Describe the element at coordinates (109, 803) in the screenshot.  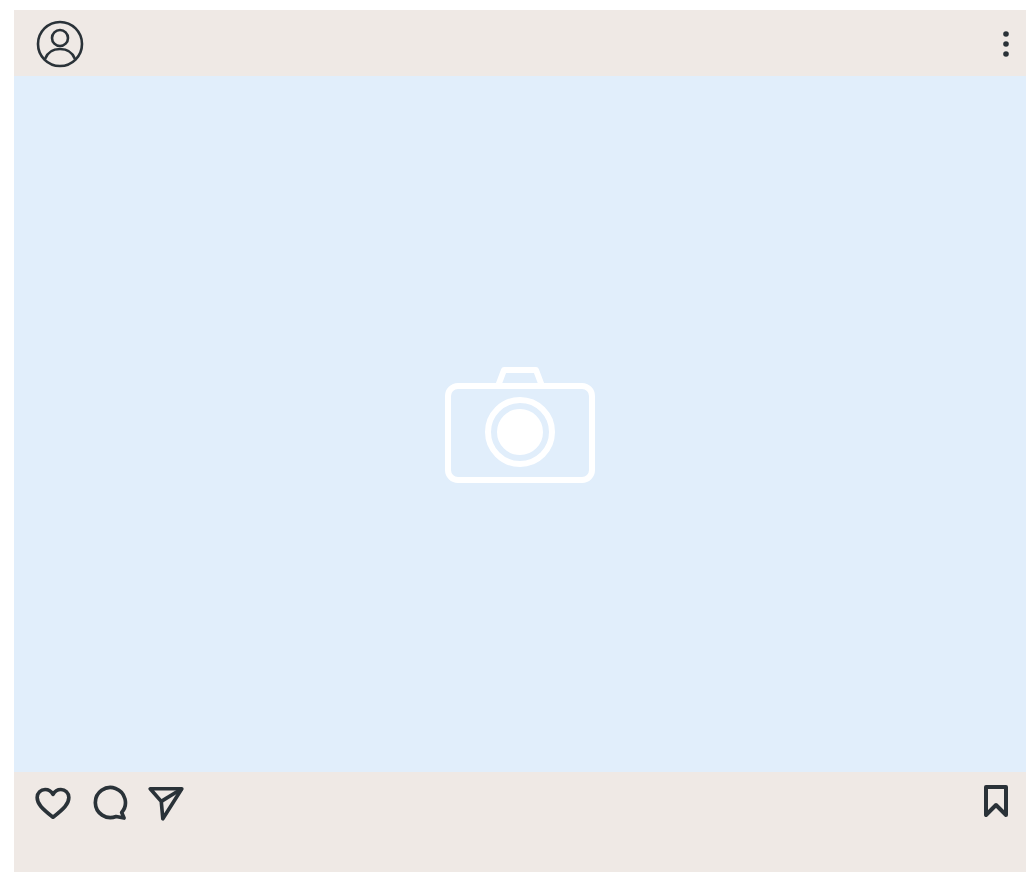
I see `comment-icon` at that location.